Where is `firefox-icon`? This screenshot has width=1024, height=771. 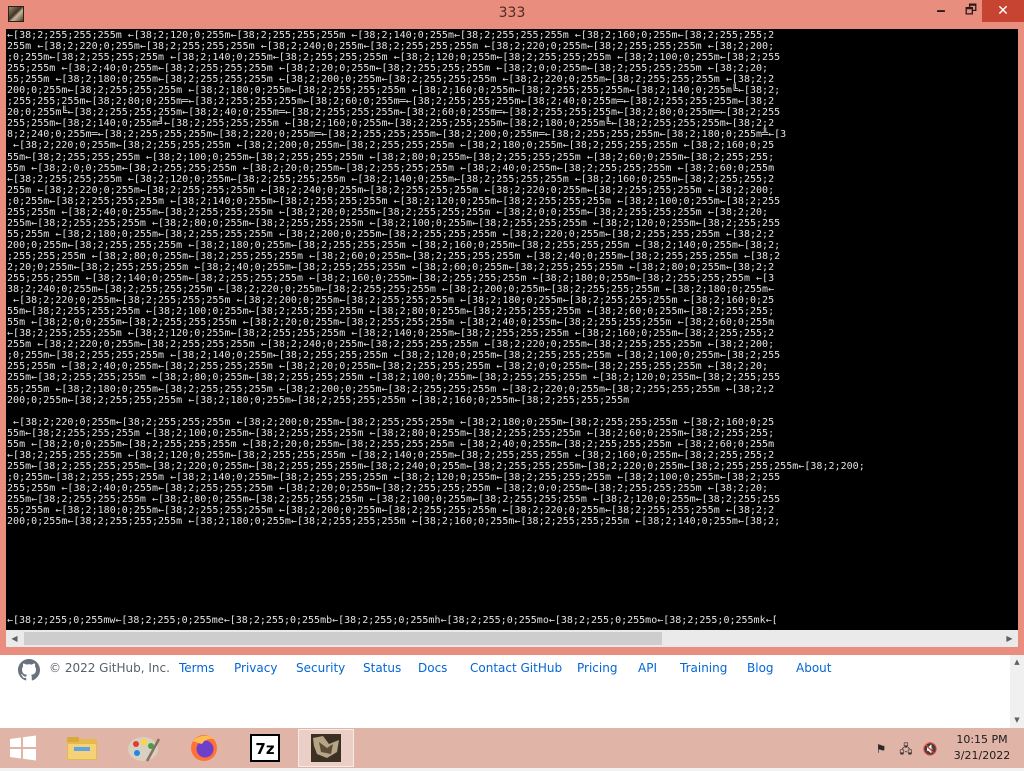 firefox-icon is located at coordinates (204, 748).